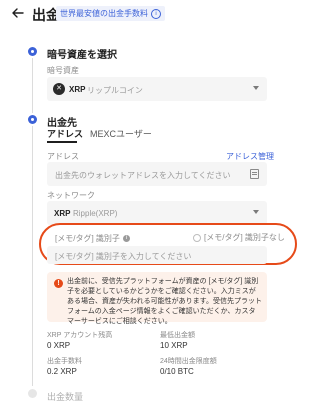 This screenshot has width=320, height=414. What do you see at coordinates (32, 393) in the screenshot?
I see `step-3-indicator` at bounding box center [32, 393].